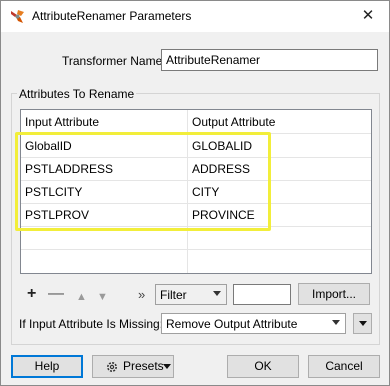  I want to click on cancel-label: Cancel, so click(344, 366).